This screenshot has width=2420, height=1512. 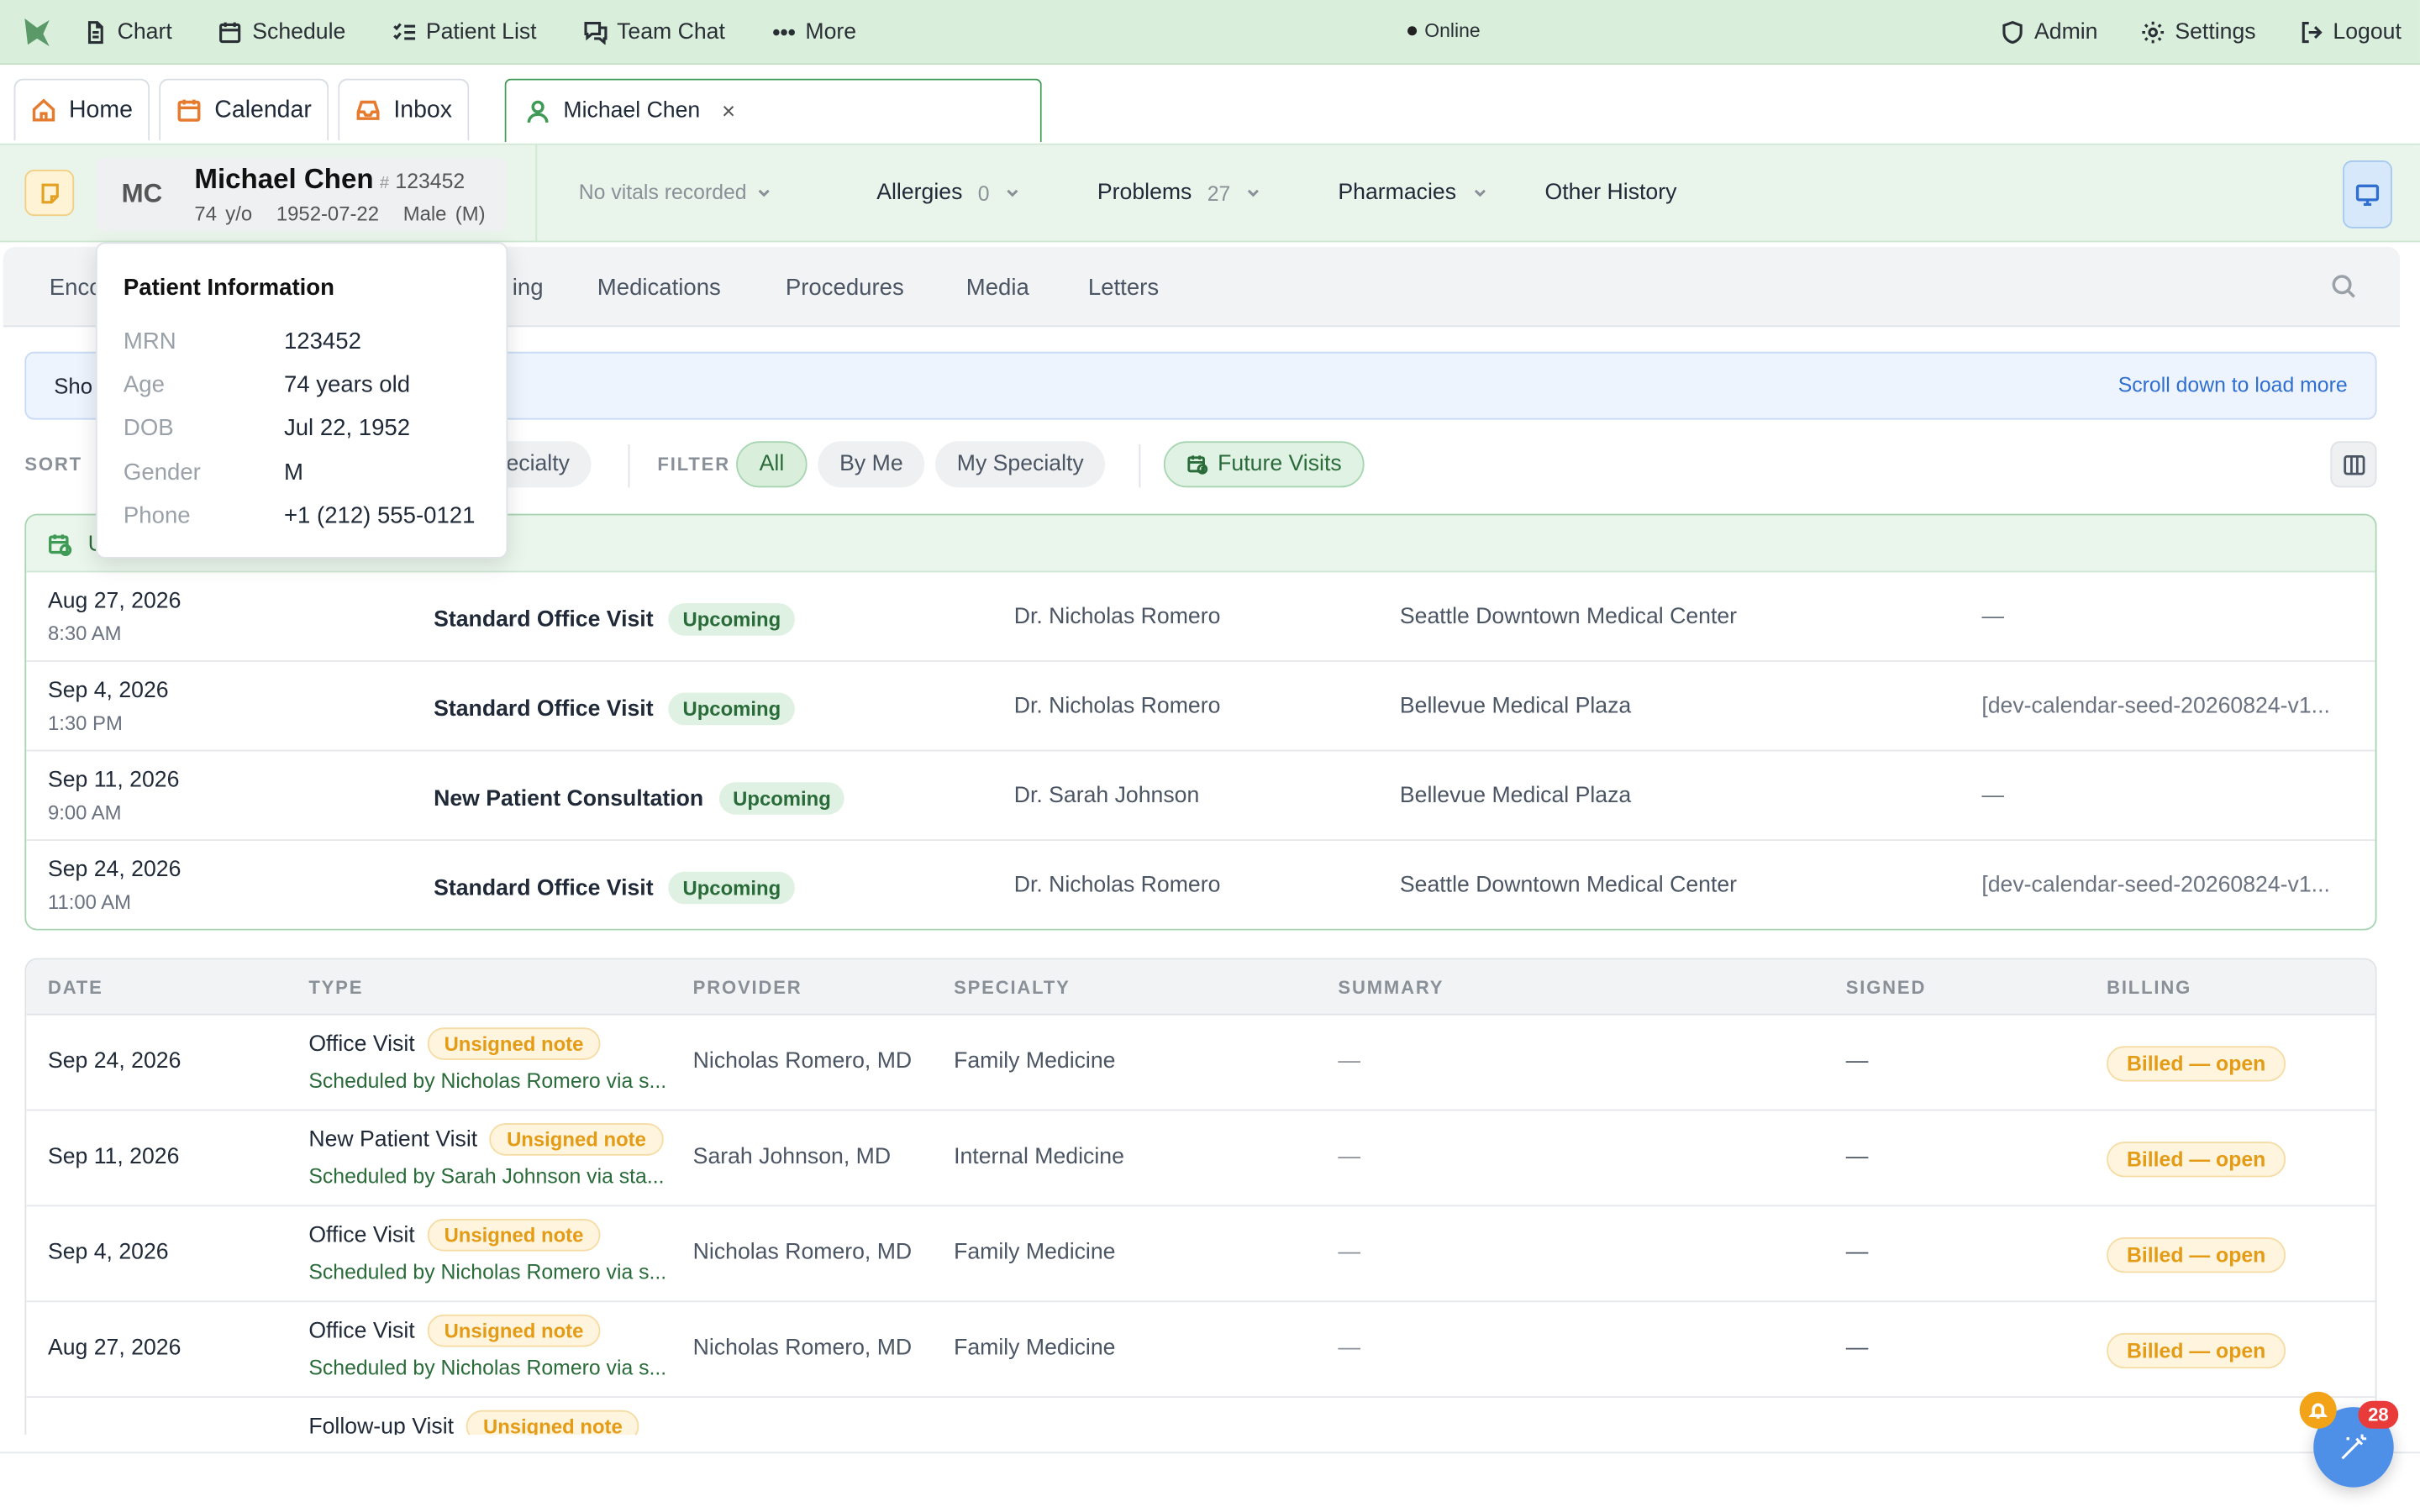 I want to click on col-summary: SUMMARY, so click(x=1391, y=988).